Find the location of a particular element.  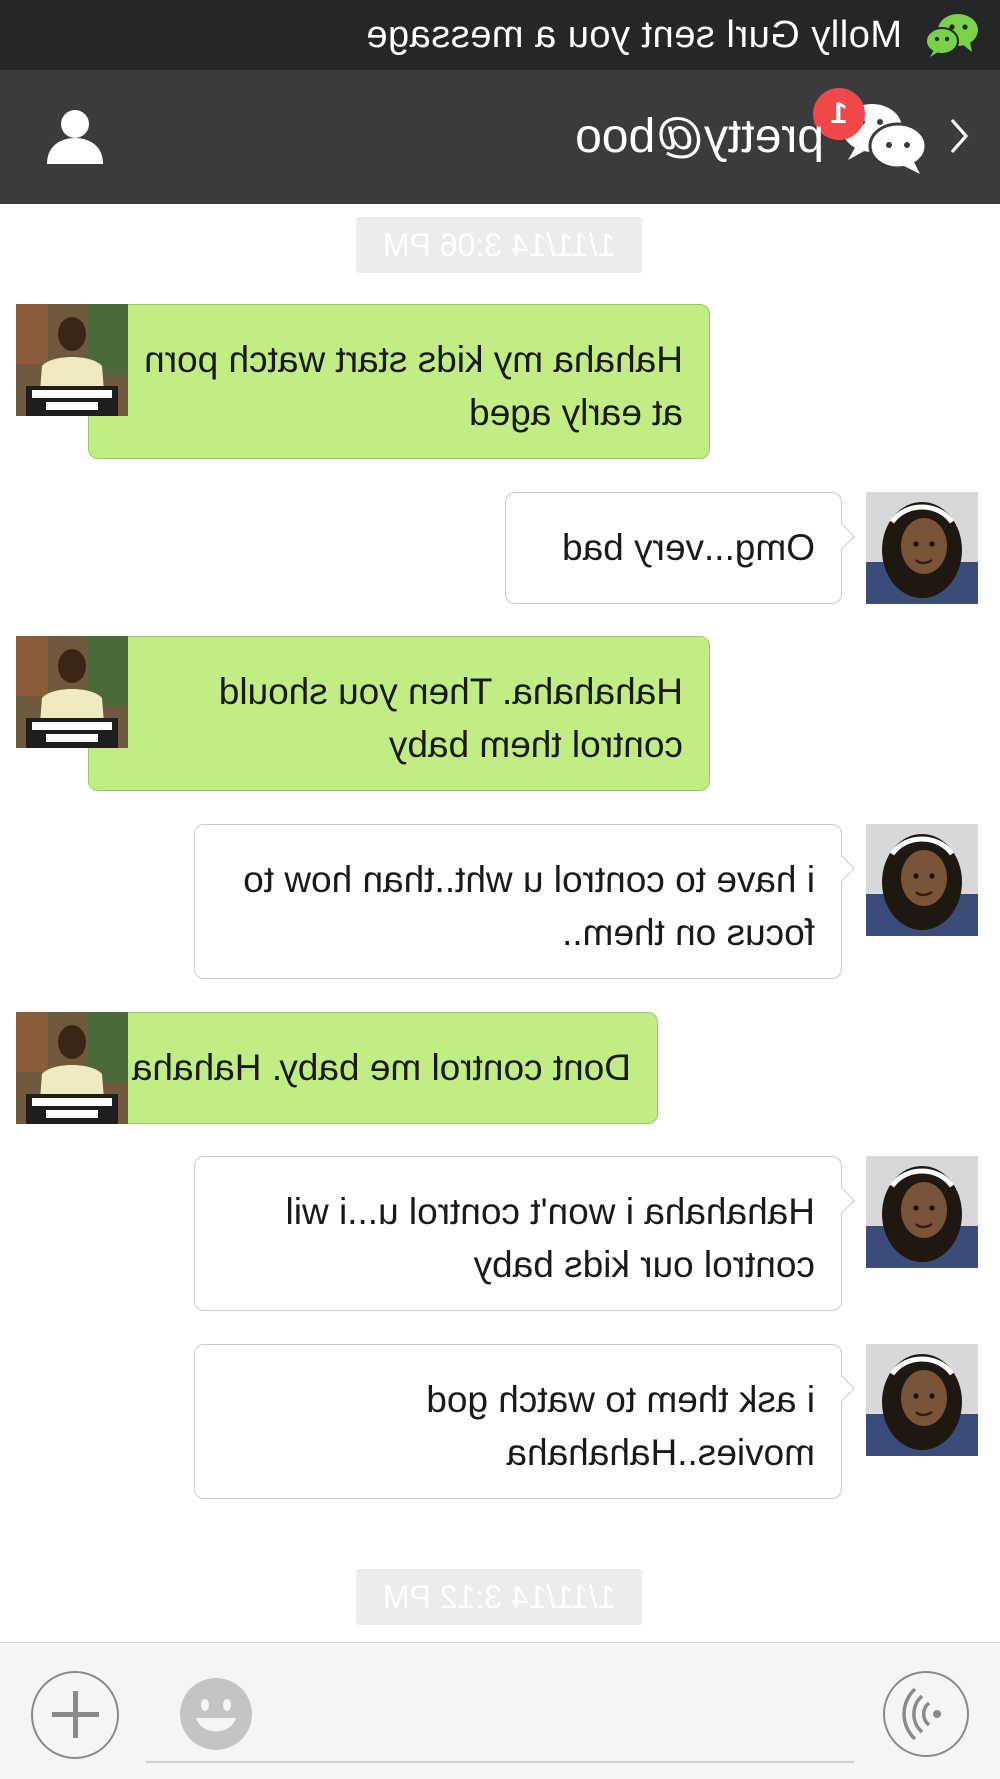

message-text: i ask them to watch god movies..Hahahaha is located at coordinates (620, 1426).